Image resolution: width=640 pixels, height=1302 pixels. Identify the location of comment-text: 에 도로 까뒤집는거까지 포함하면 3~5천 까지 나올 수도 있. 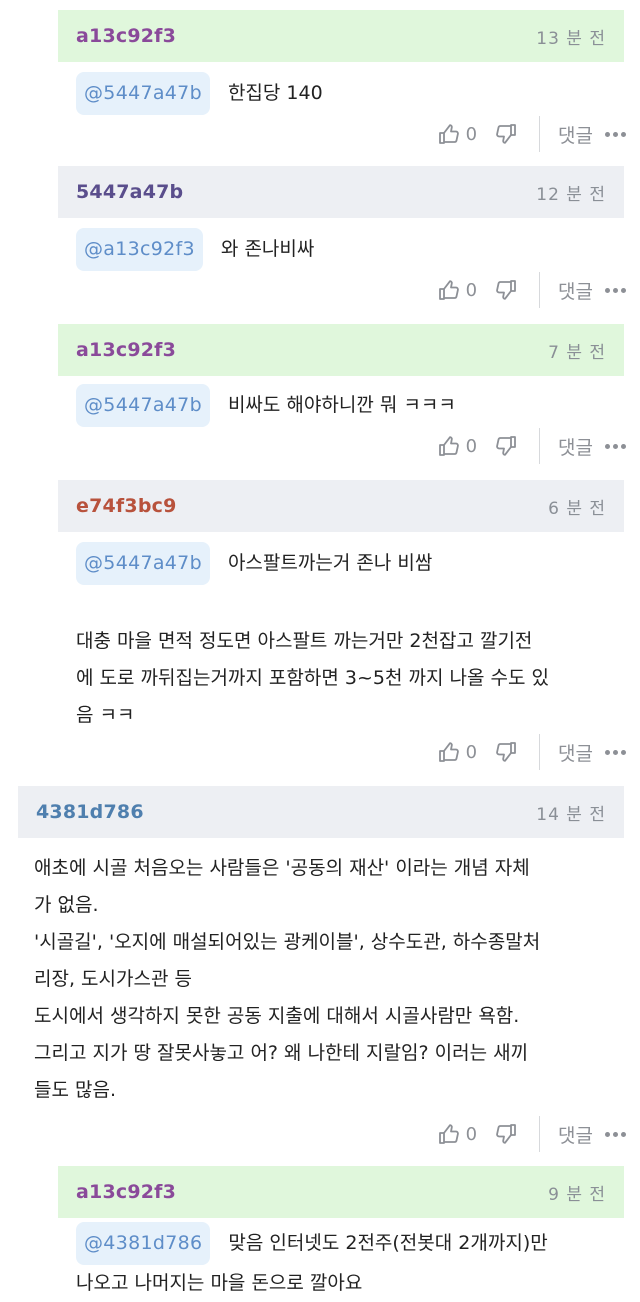
(312, 678).